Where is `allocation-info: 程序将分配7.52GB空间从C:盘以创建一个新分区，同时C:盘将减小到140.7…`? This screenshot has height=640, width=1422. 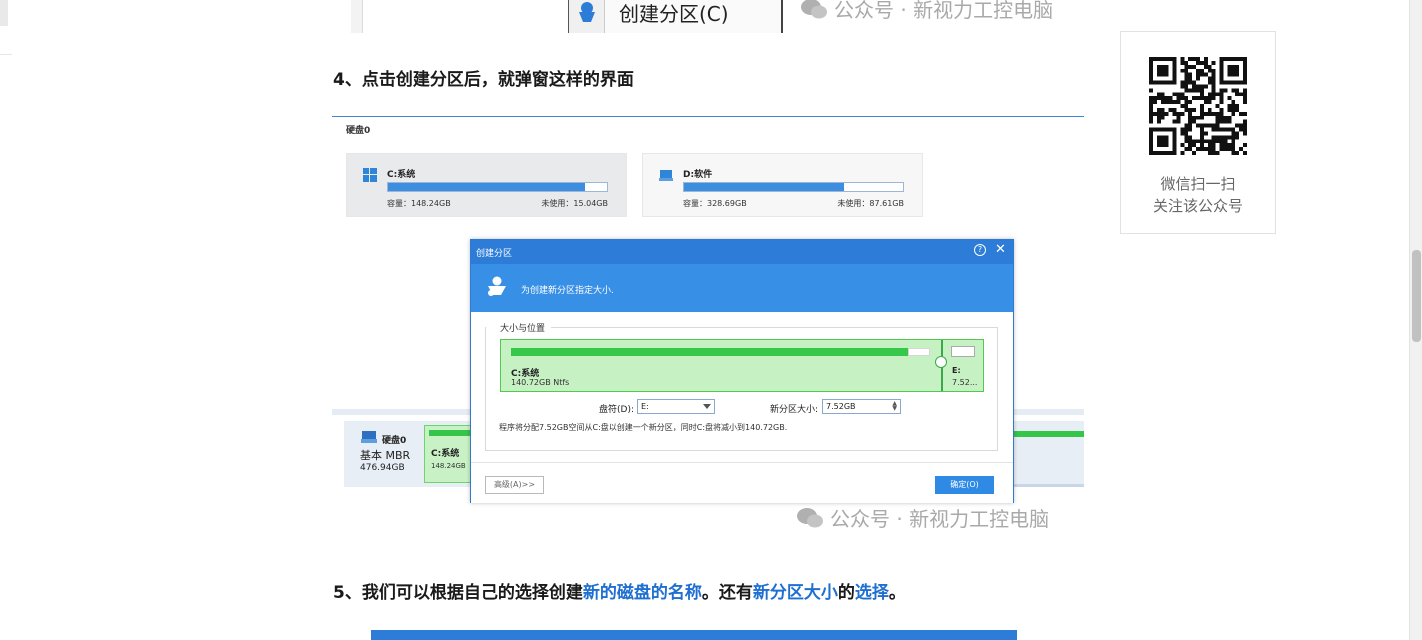 allocation-info: 程序将分配7.52GB空间从C:盘以创建一个新分区，同时C:盘将减小到140.7… is located at coordinates (643, 427).